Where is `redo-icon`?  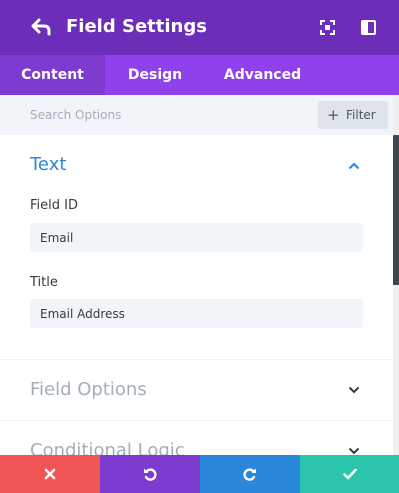
redo-icon is located at coordinates (249, 474).